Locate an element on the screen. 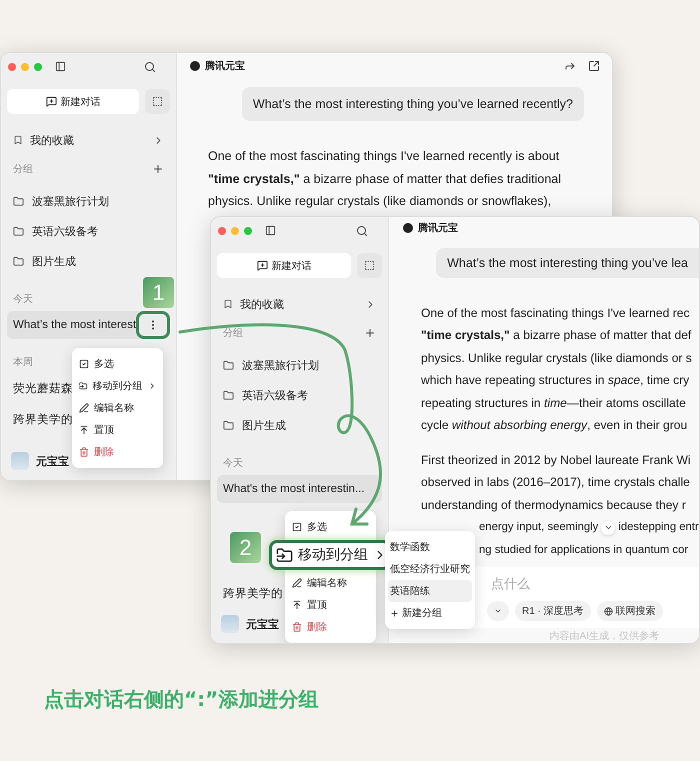  menu-item: 移动到分组 is located at coordinates (117, 386).